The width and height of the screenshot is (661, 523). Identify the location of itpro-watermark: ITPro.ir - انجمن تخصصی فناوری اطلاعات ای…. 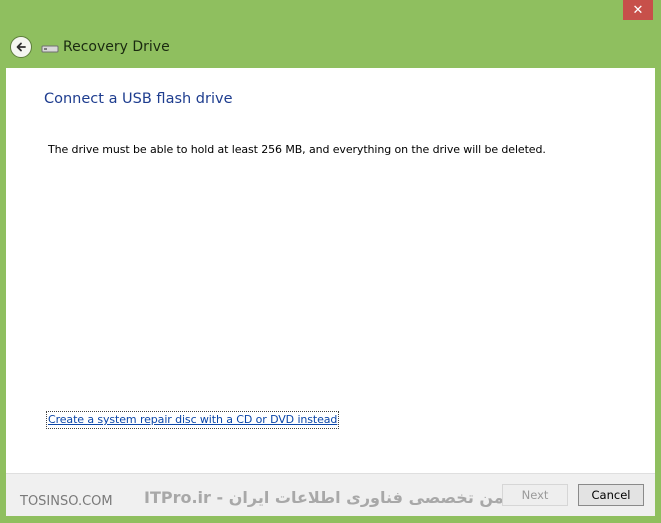
(336, 497).